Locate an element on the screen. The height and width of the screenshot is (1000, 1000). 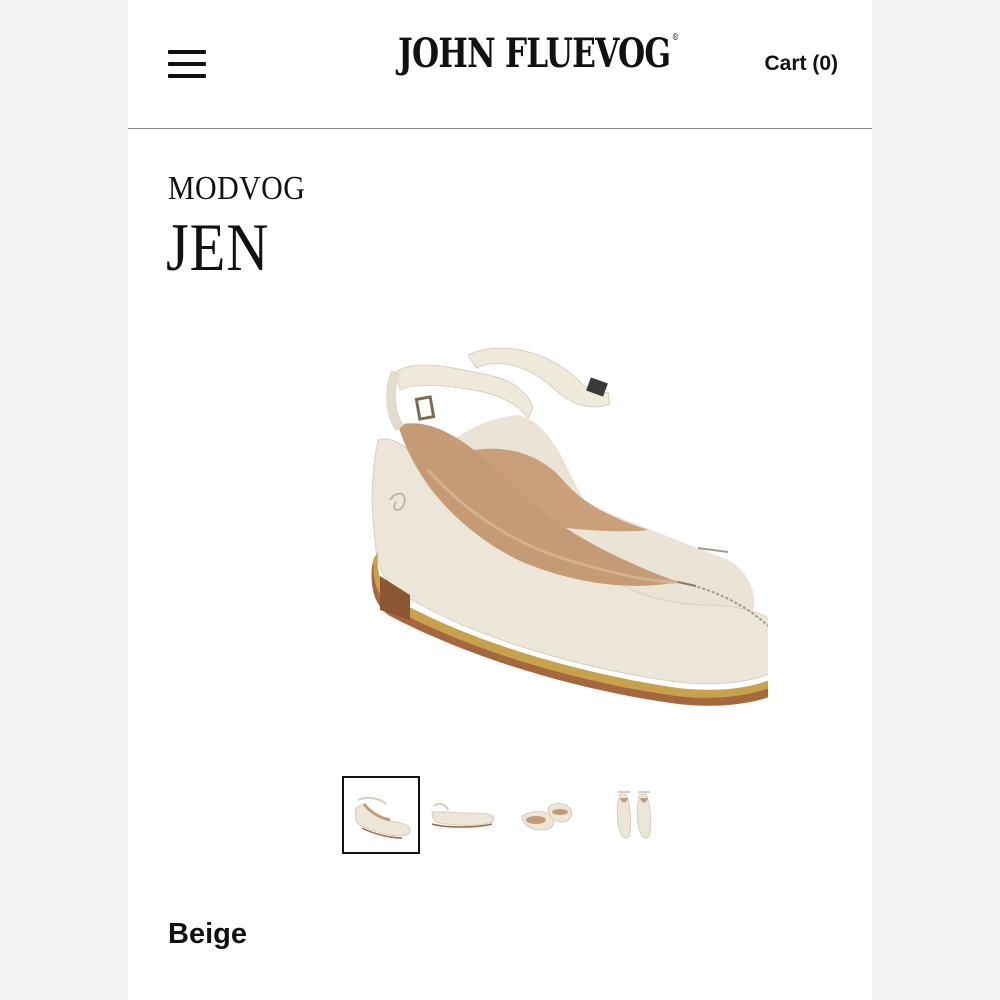
cart-link: Cart (0) is located at coordinates (801, 64).